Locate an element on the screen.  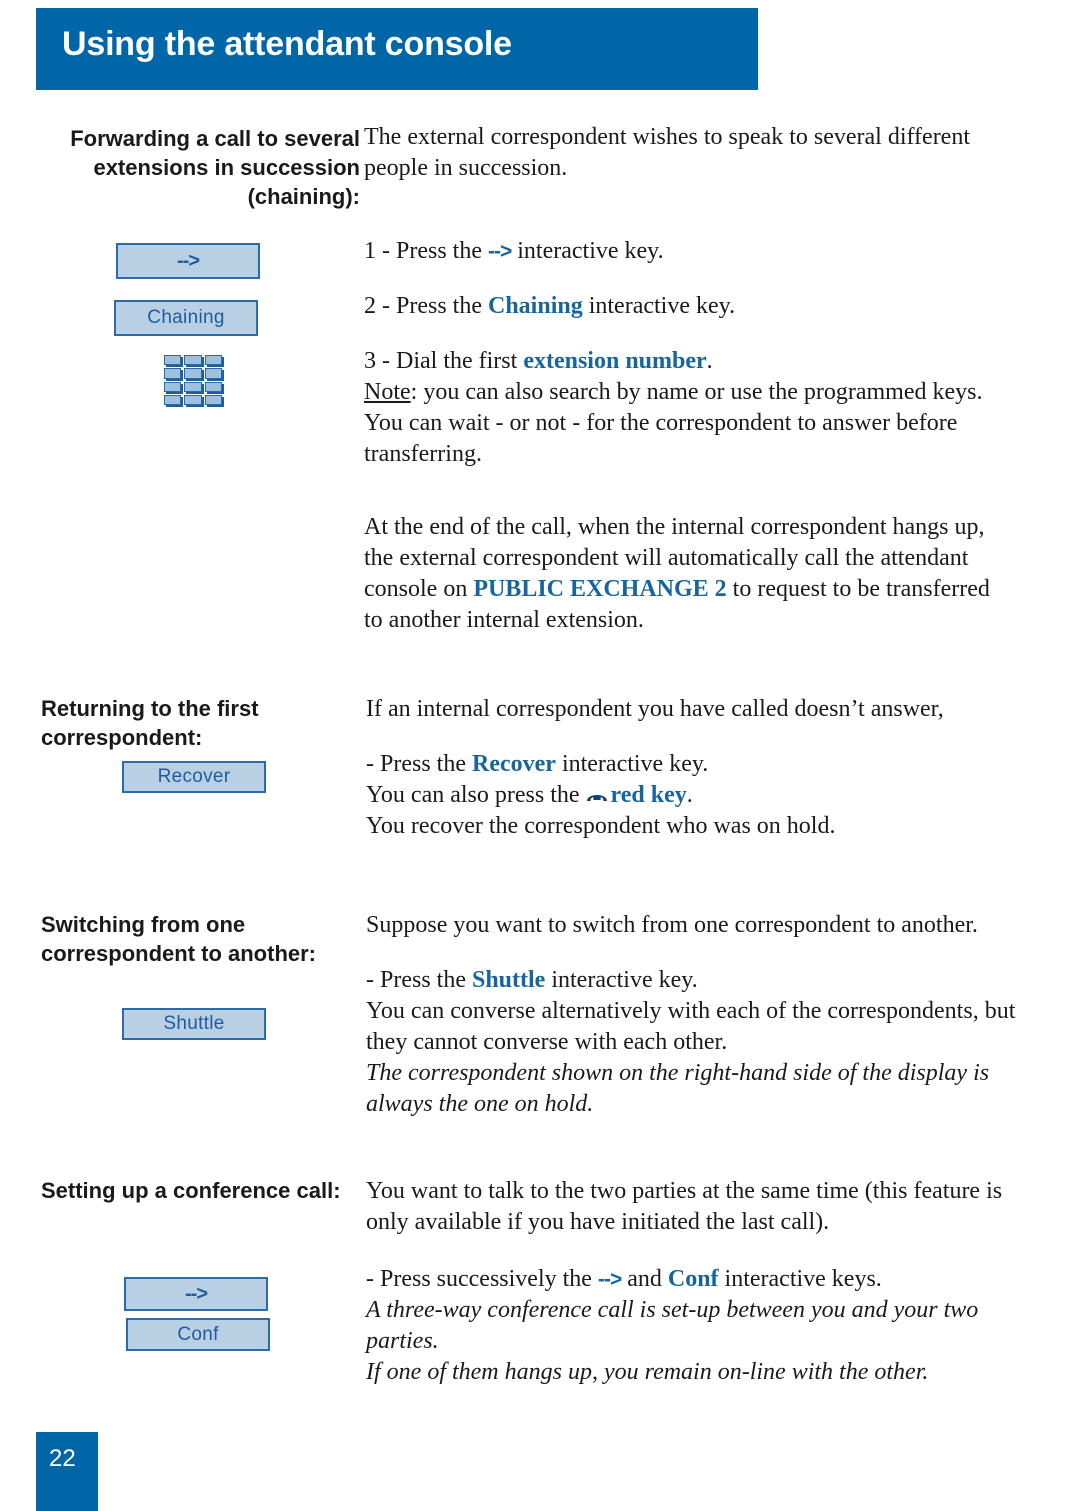
step-2: 2 - Press the Chaining interactive key. is located at coordinates (689, 306).